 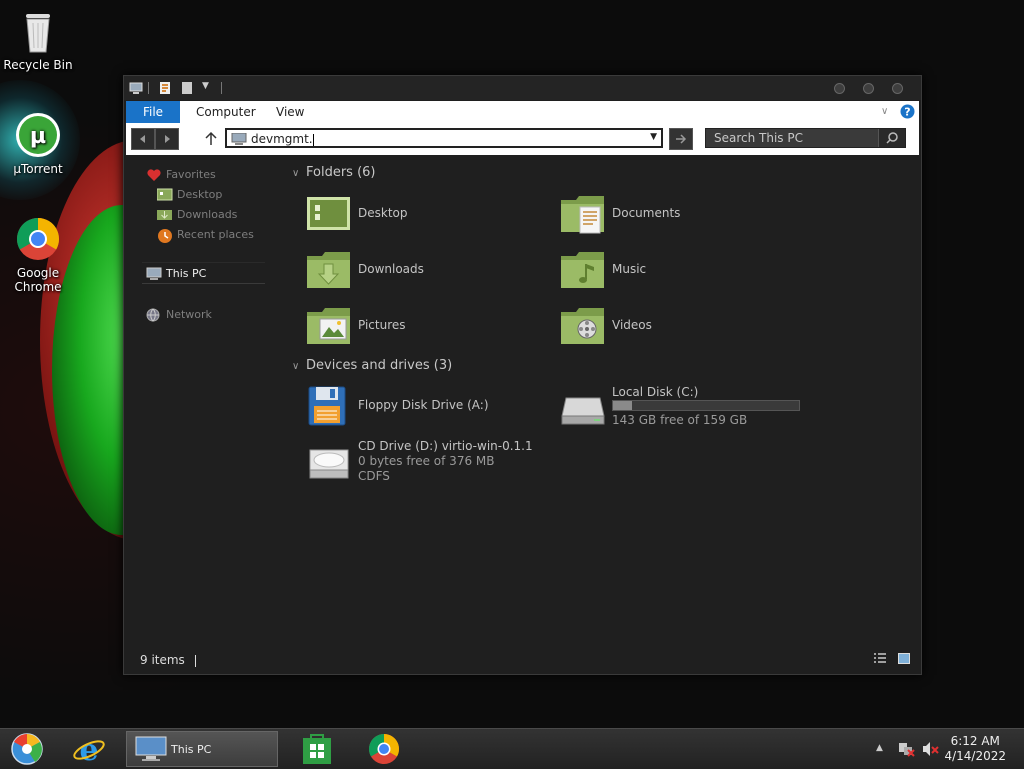 What do you see at coordinates (189, 314) in the screenshot?
I see `nav-label: Network` at bounding box center [189, 314].